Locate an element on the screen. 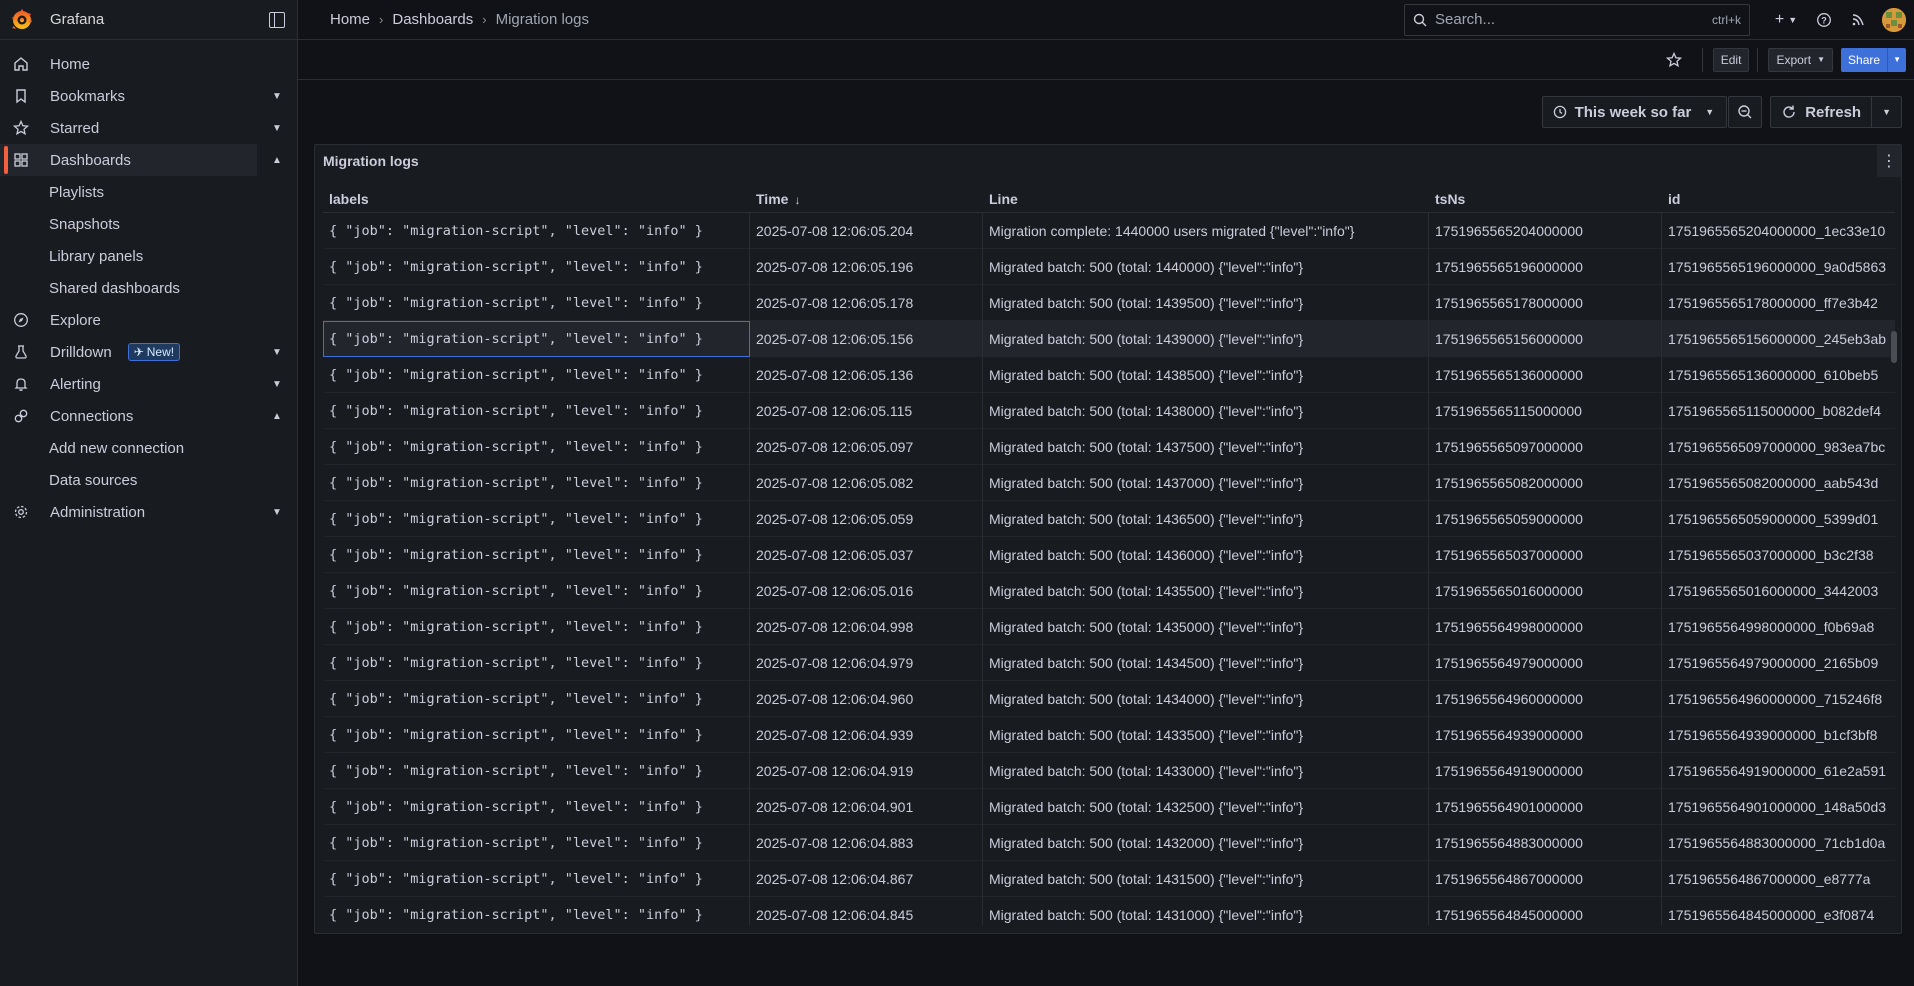  edit-button: Edit is located at coordinates (1731, 59).